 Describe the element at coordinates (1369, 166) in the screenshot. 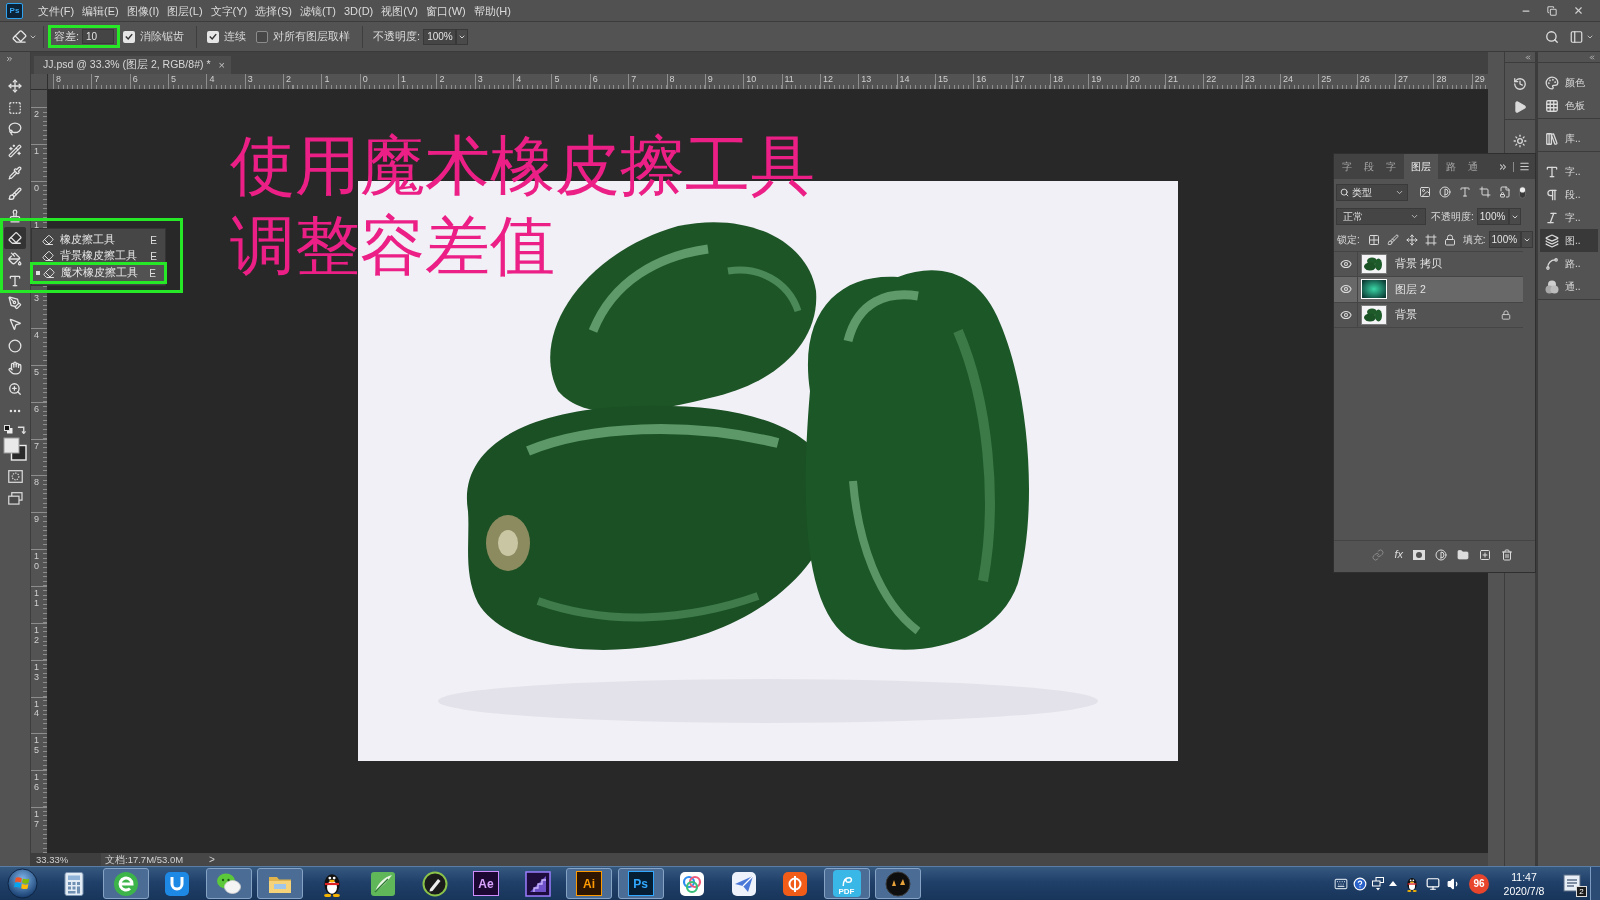

I see `panel-tab: 段` at that location.